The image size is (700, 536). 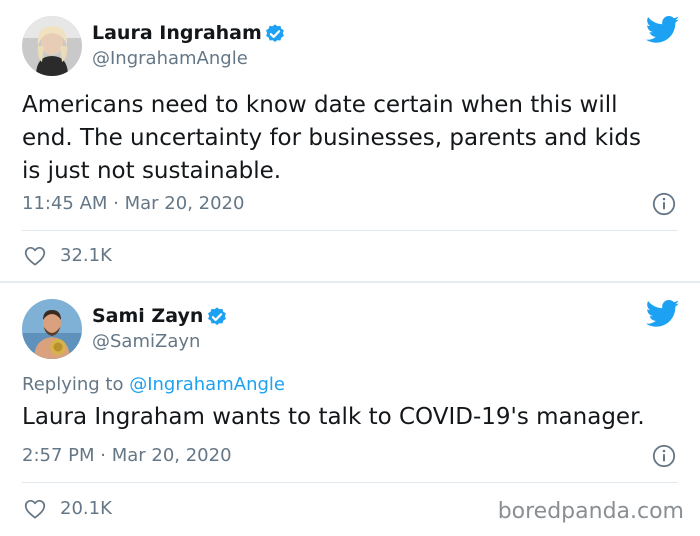 I want to click on replying-to: Replying to @IngrahamAngle, so click(x=153, y=384).